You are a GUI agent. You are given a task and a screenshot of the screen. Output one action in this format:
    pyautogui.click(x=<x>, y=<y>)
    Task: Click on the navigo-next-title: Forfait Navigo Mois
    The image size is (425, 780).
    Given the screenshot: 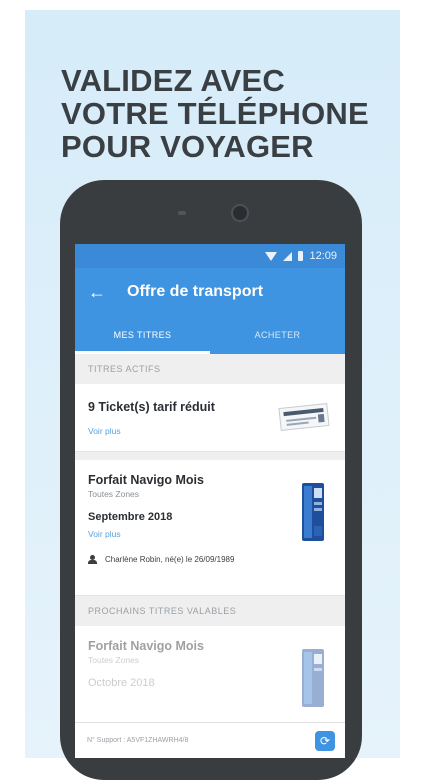 What is the action you would take?
    pyautogui.click(x=146, y=646)
    